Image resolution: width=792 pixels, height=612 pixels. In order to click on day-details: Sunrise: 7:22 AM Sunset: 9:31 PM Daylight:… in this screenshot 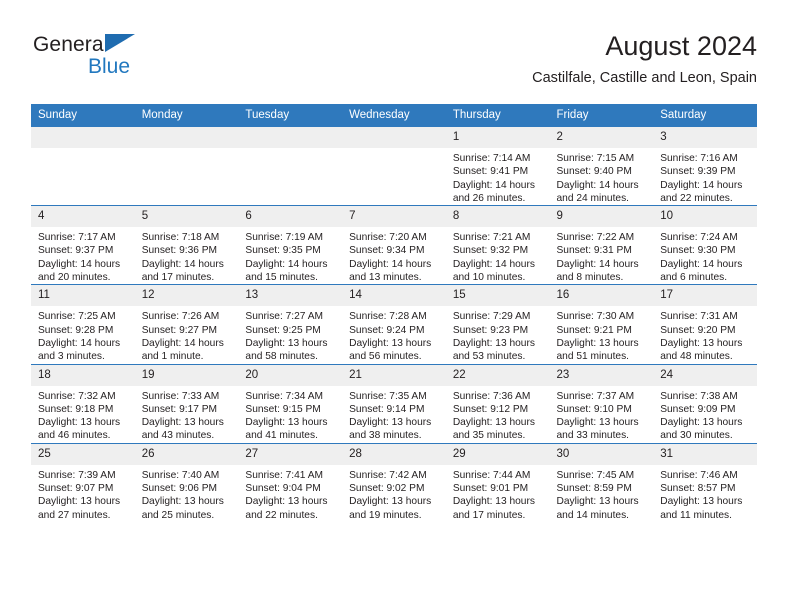, I will do `click(602, 255)`.